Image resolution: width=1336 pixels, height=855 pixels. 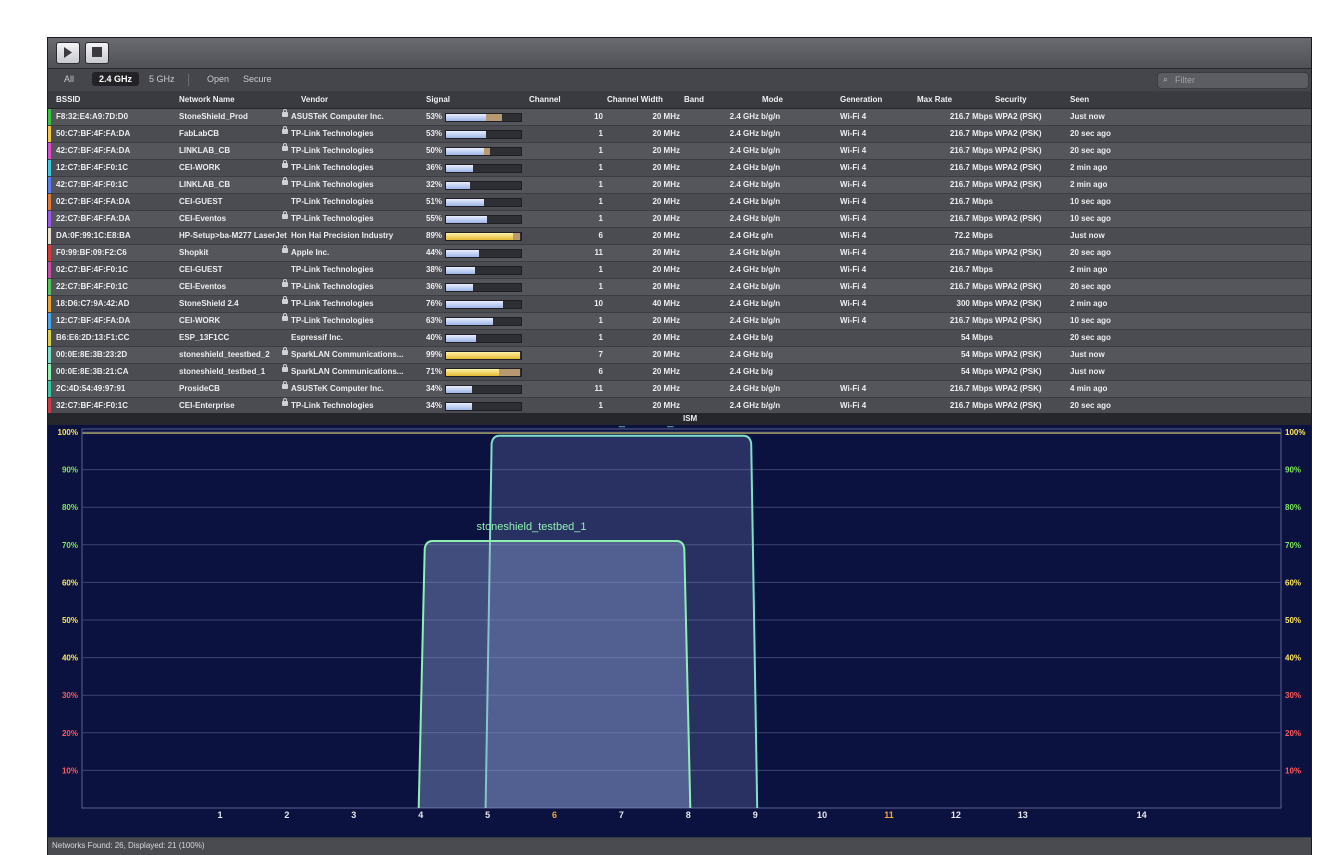 What do you see at coordinates (205, 150) in the screenshot?
I see `cell-network-name: LINKLAB_CB` at bounding box center [205, 150].